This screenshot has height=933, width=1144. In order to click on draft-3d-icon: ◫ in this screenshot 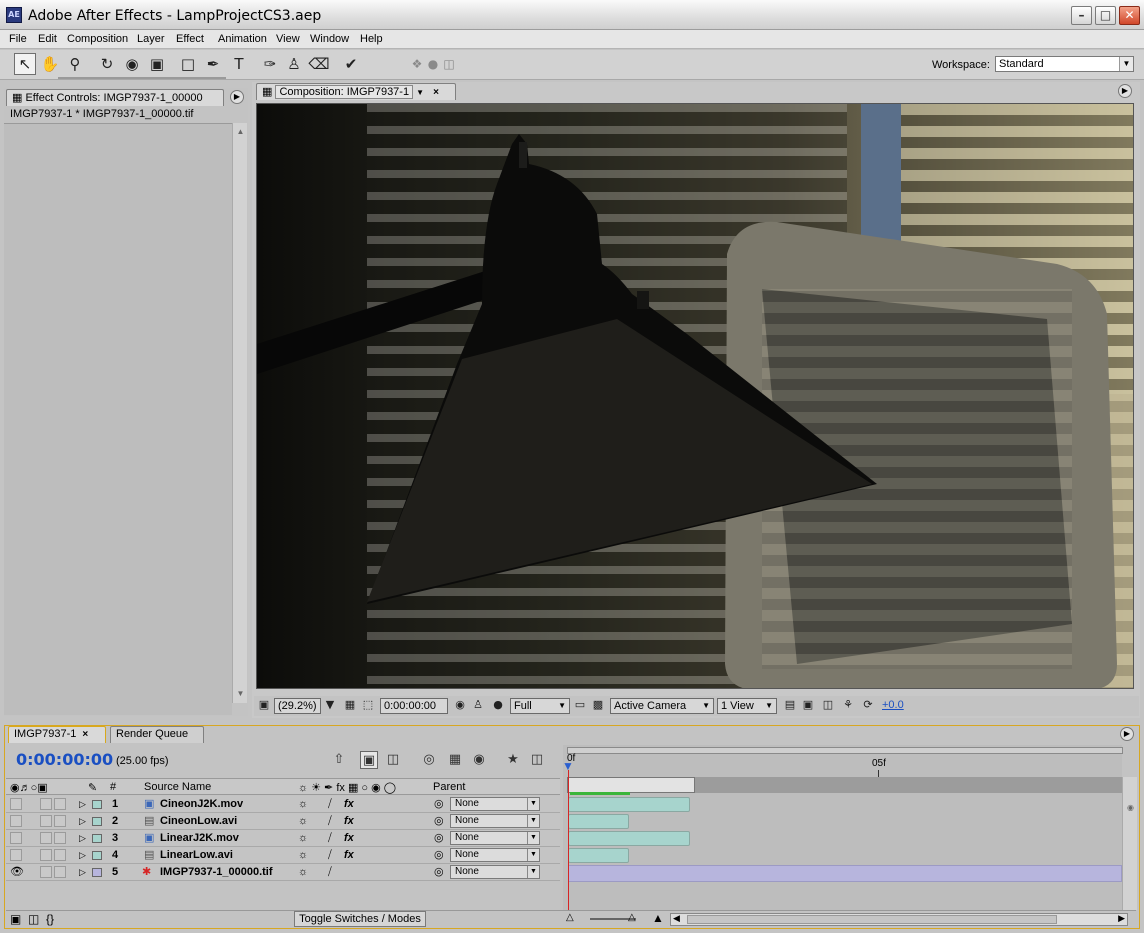, I will do `click(393, 760)`.